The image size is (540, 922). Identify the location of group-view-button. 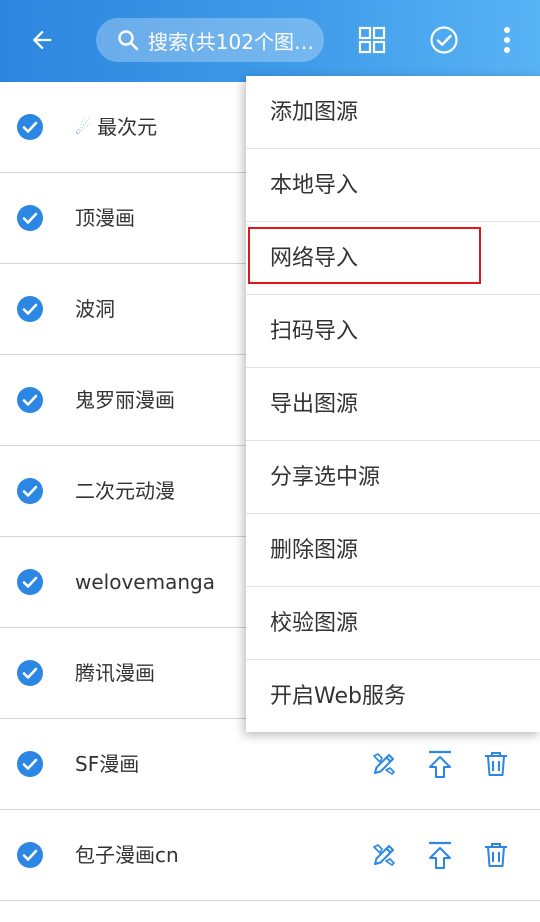
(372, 40).